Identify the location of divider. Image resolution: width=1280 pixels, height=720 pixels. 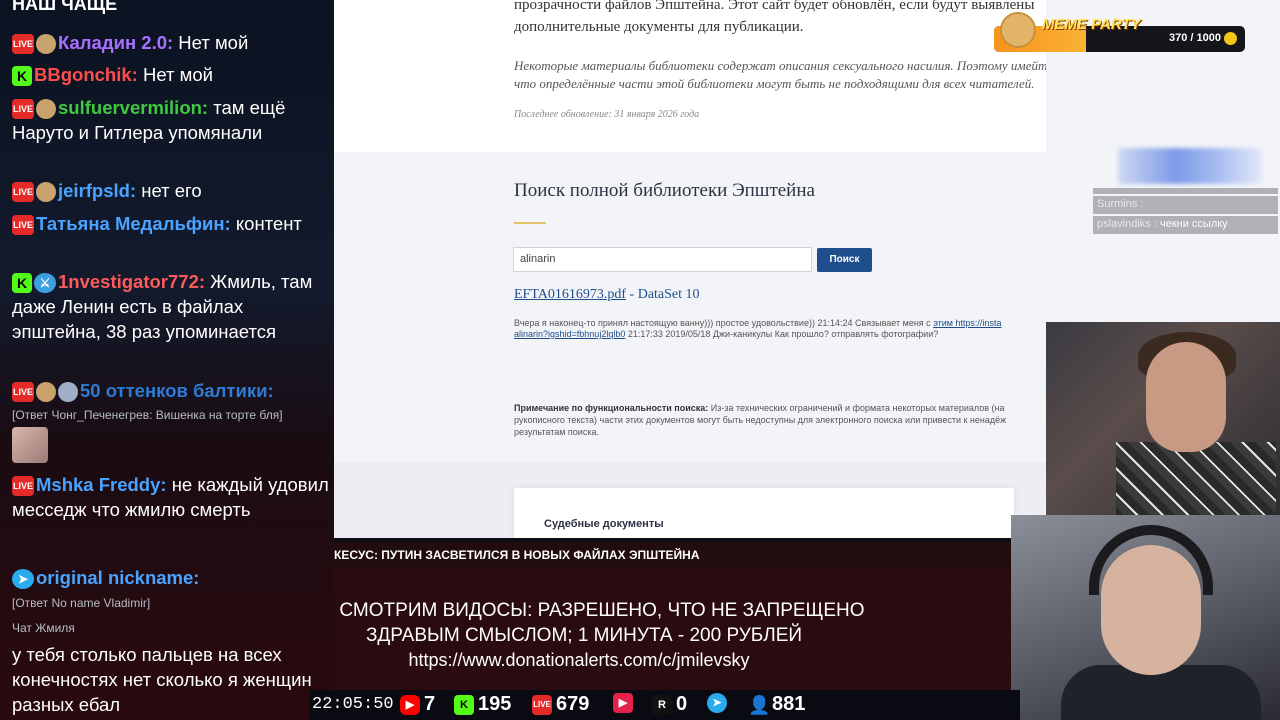
(530, 223).